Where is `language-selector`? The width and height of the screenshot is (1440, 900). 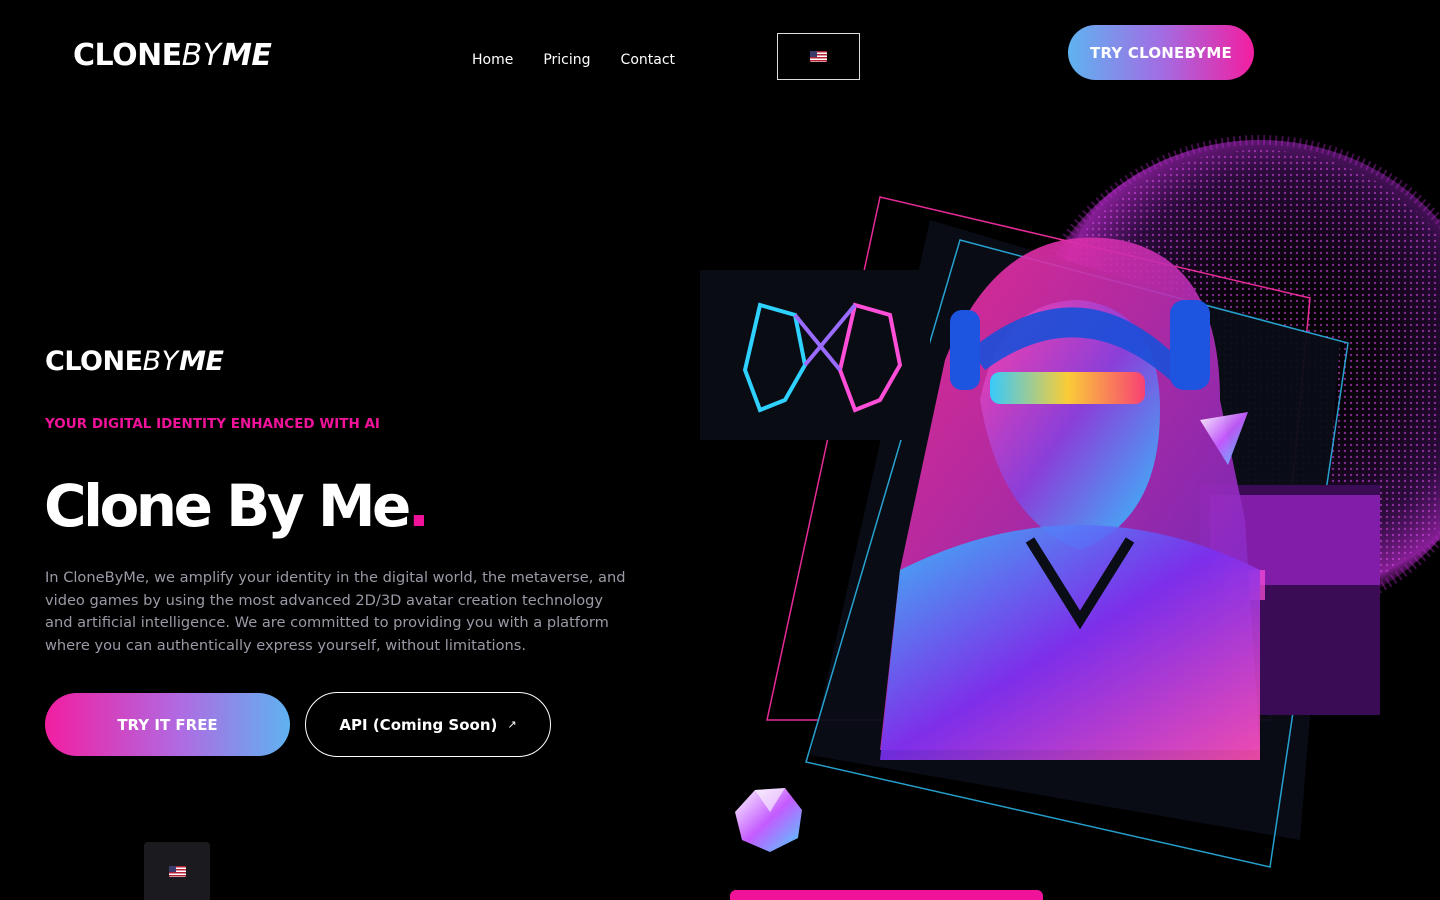 language-selector is located at coordinates (818, 56).